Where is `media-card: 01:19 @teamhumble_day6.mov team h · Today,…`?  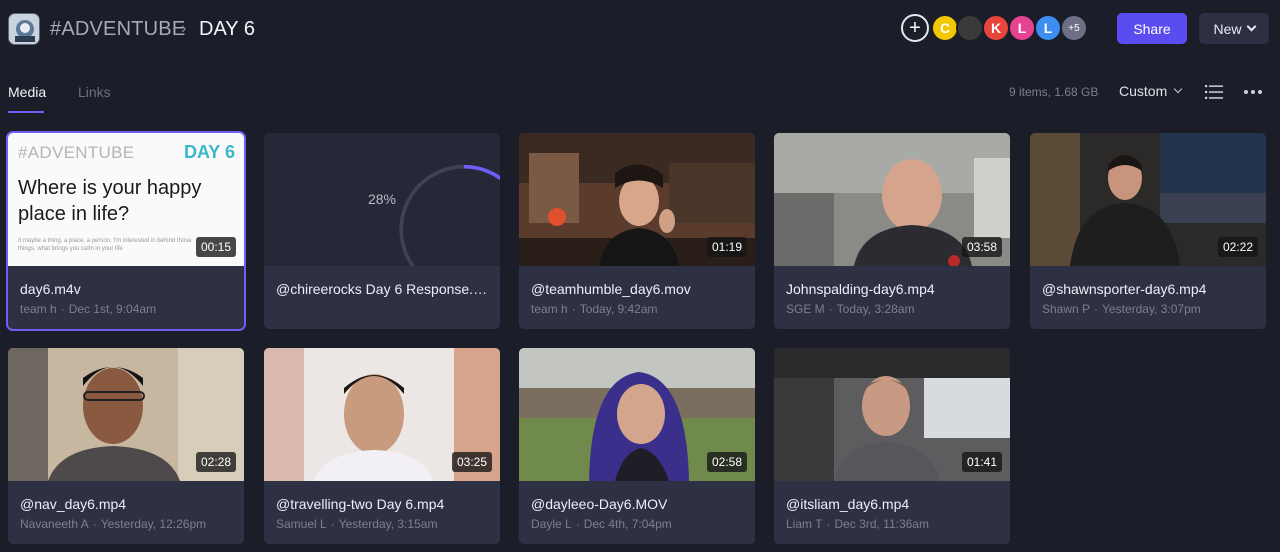
media-card: 01:19 @teamhumble_day6.mov team h · Today,… is located at coordinates (637, 231).